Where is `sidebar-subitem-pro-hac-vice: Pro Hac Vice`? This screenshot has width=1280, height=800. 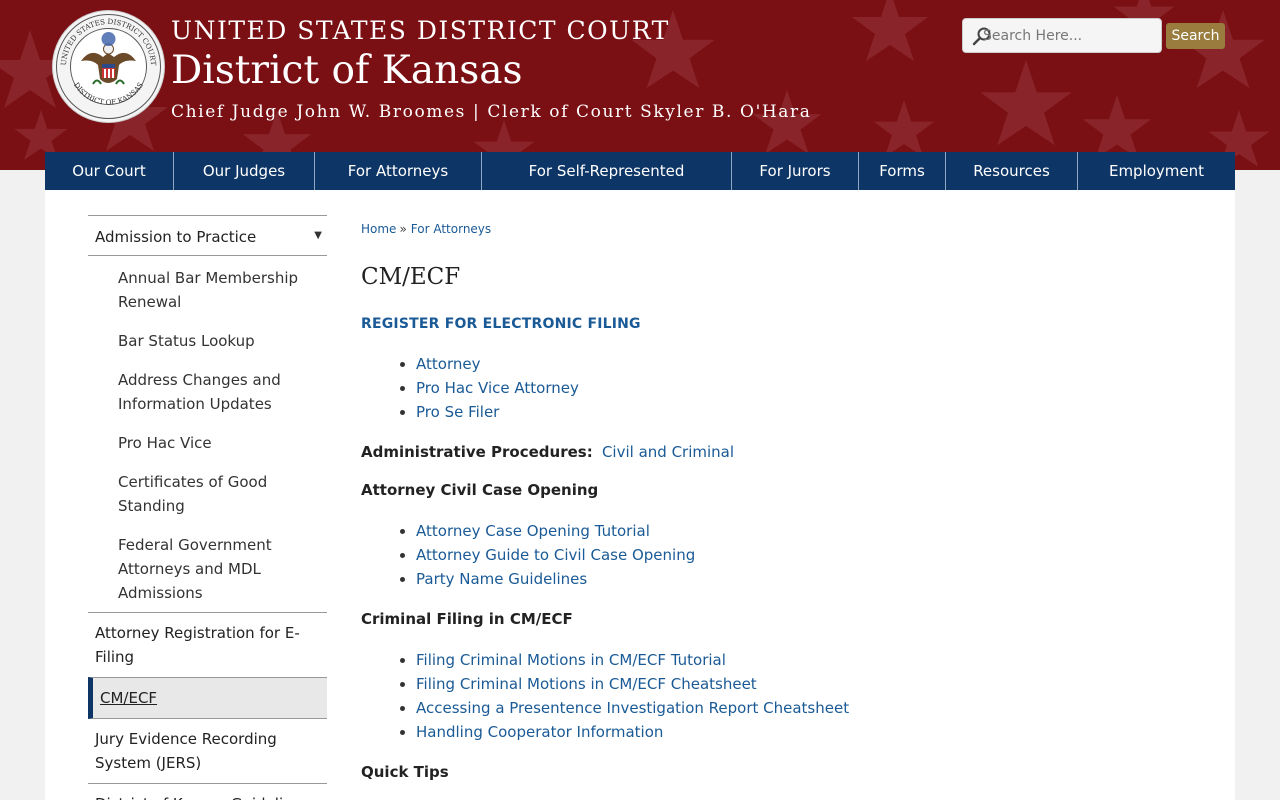 sidebar-subitem-pro-hac-vice: Pro Hac Vice is located at coordinates (207, 445).